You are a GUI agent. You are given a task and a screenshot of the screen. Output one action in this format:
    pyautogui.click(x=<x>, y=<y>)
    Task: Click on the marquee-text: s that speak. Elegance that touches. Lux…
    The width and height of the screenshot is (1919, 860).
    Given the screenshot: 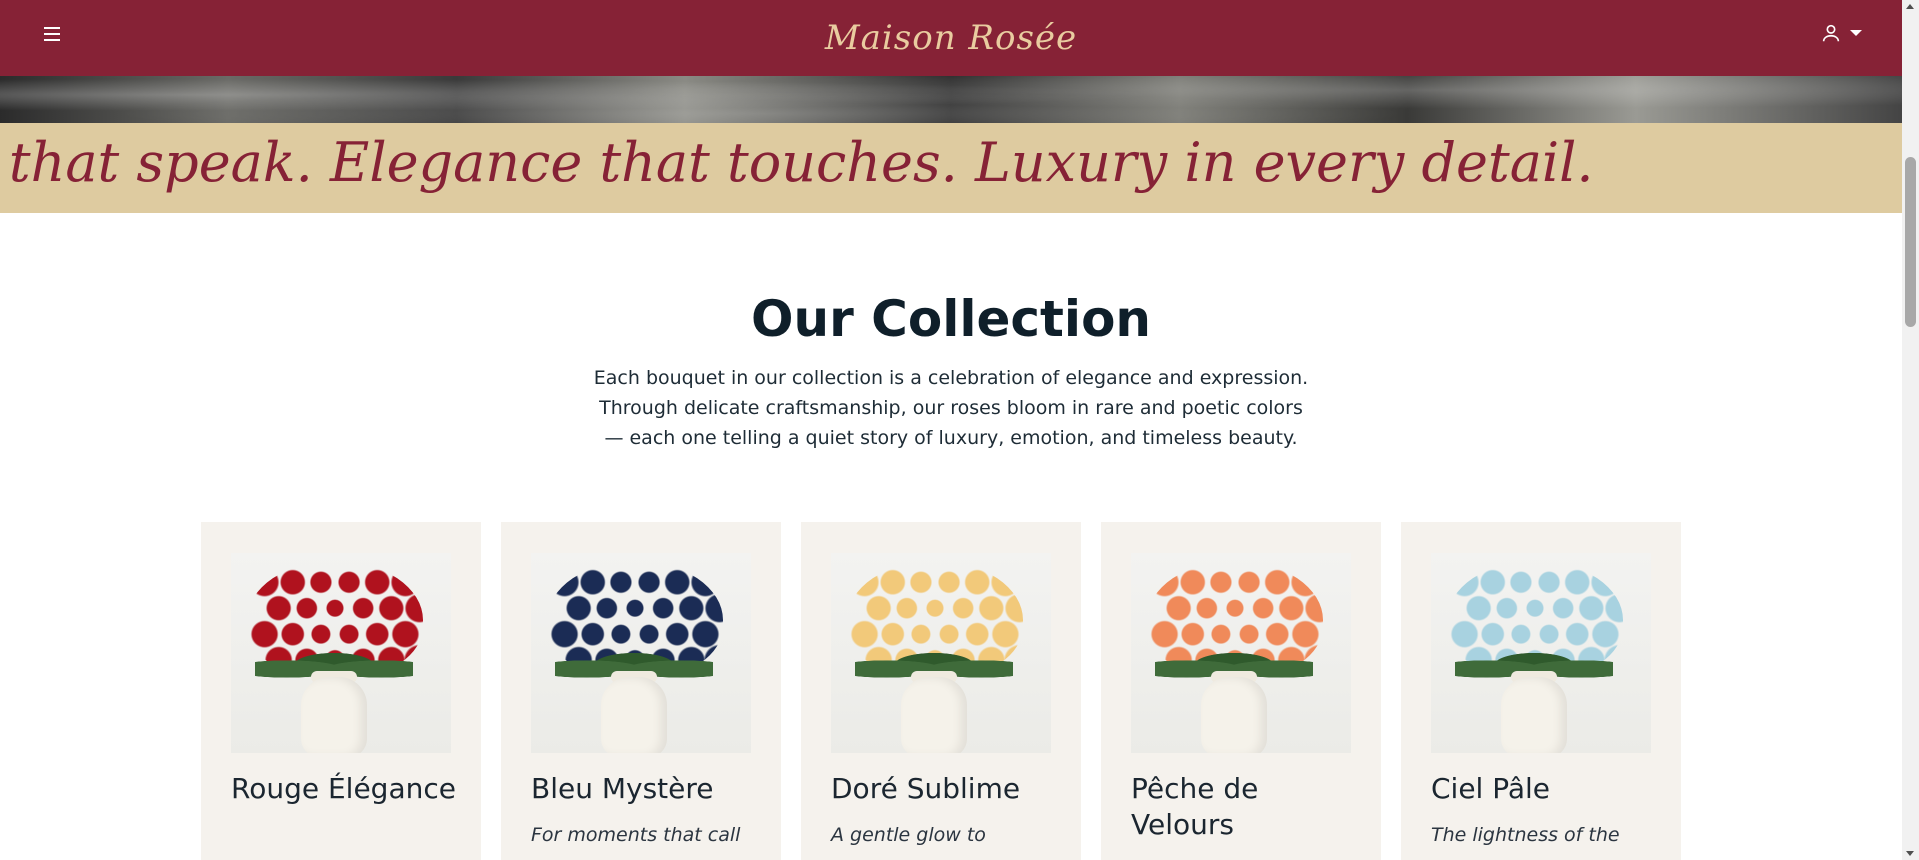 What is the action you would take?
    pyautogui.click(x=797, y=162)
    